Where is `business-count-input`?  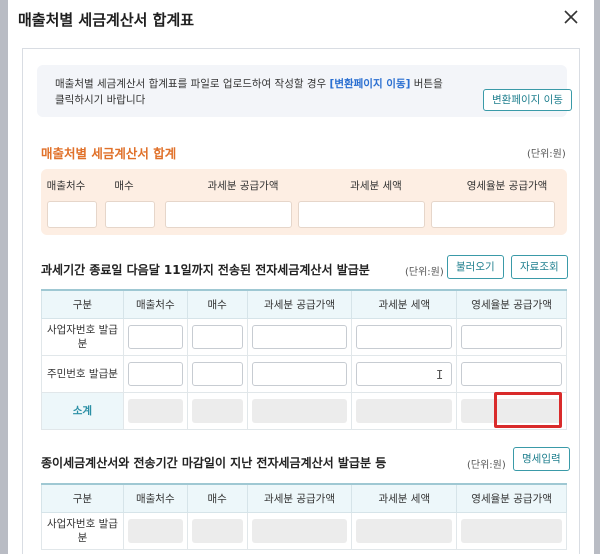 business-count-input is located at coordinates (217, 336).